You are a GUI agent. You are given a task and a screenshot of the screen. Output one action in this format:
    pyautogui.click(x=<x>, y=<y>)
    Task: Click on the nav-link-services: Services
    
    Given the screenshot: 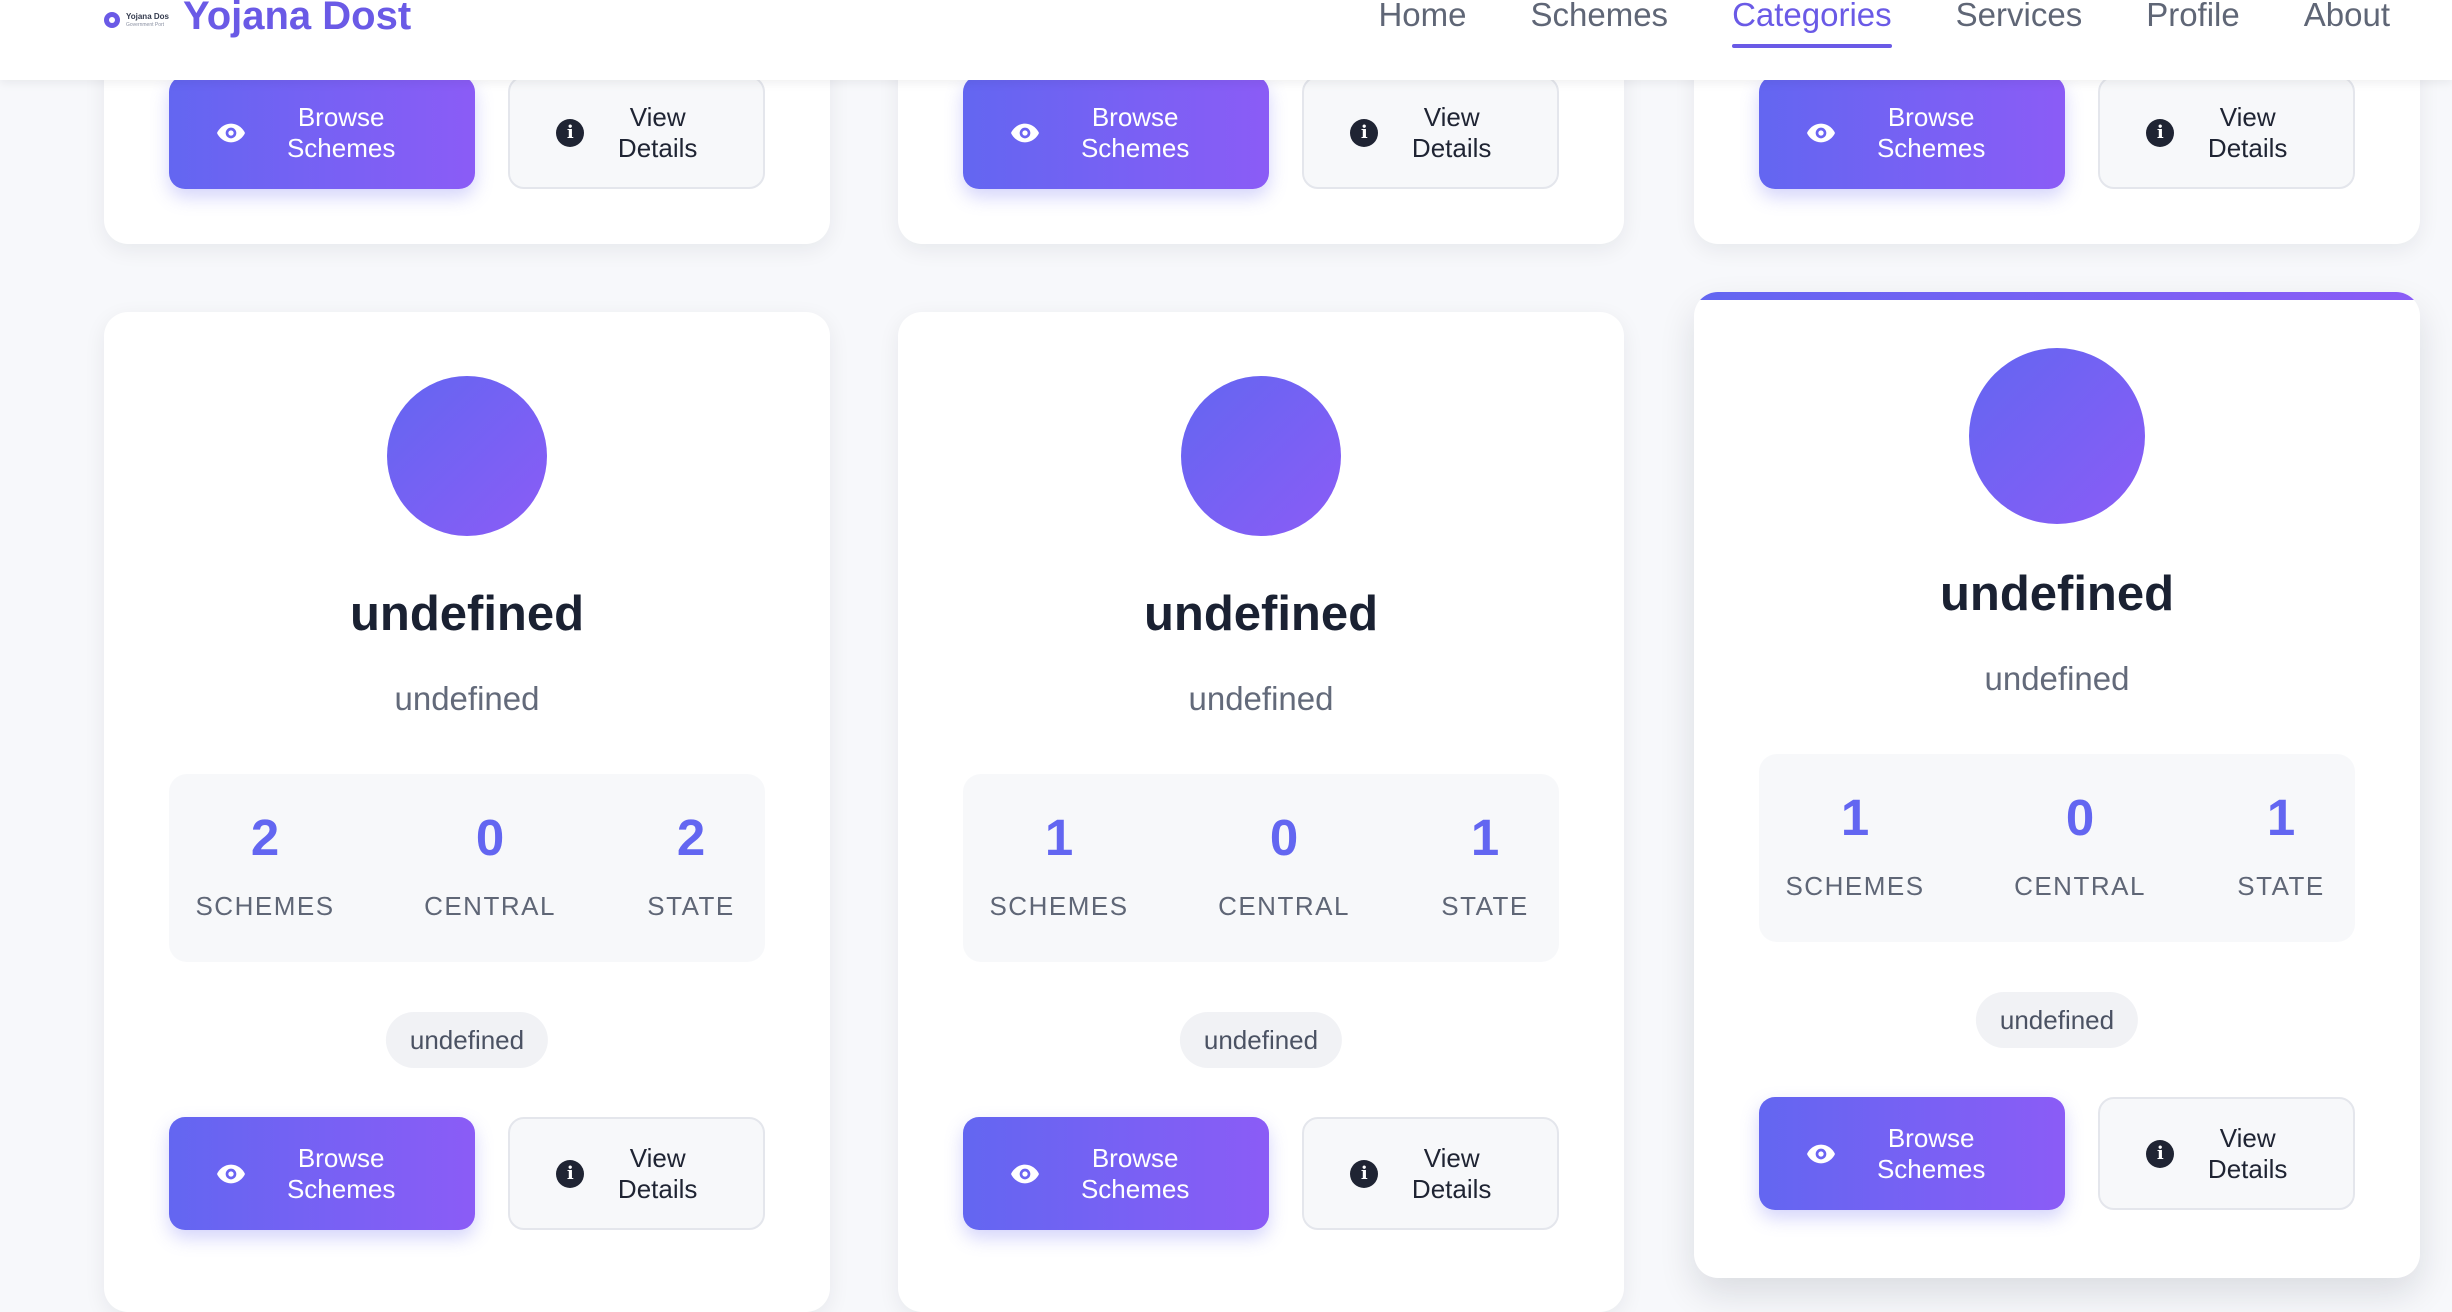 What is the action you would take?
    pyautogui.click(x=2019, y=23)
    